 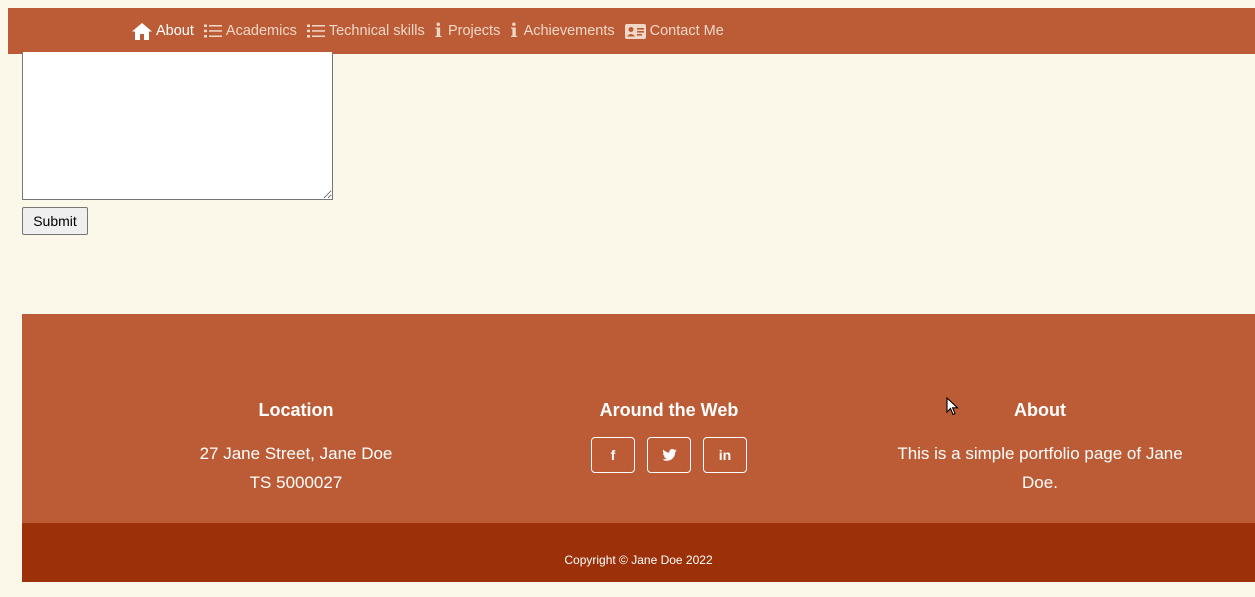 I want to click on twitter-icon, so click(x=669, y=455).